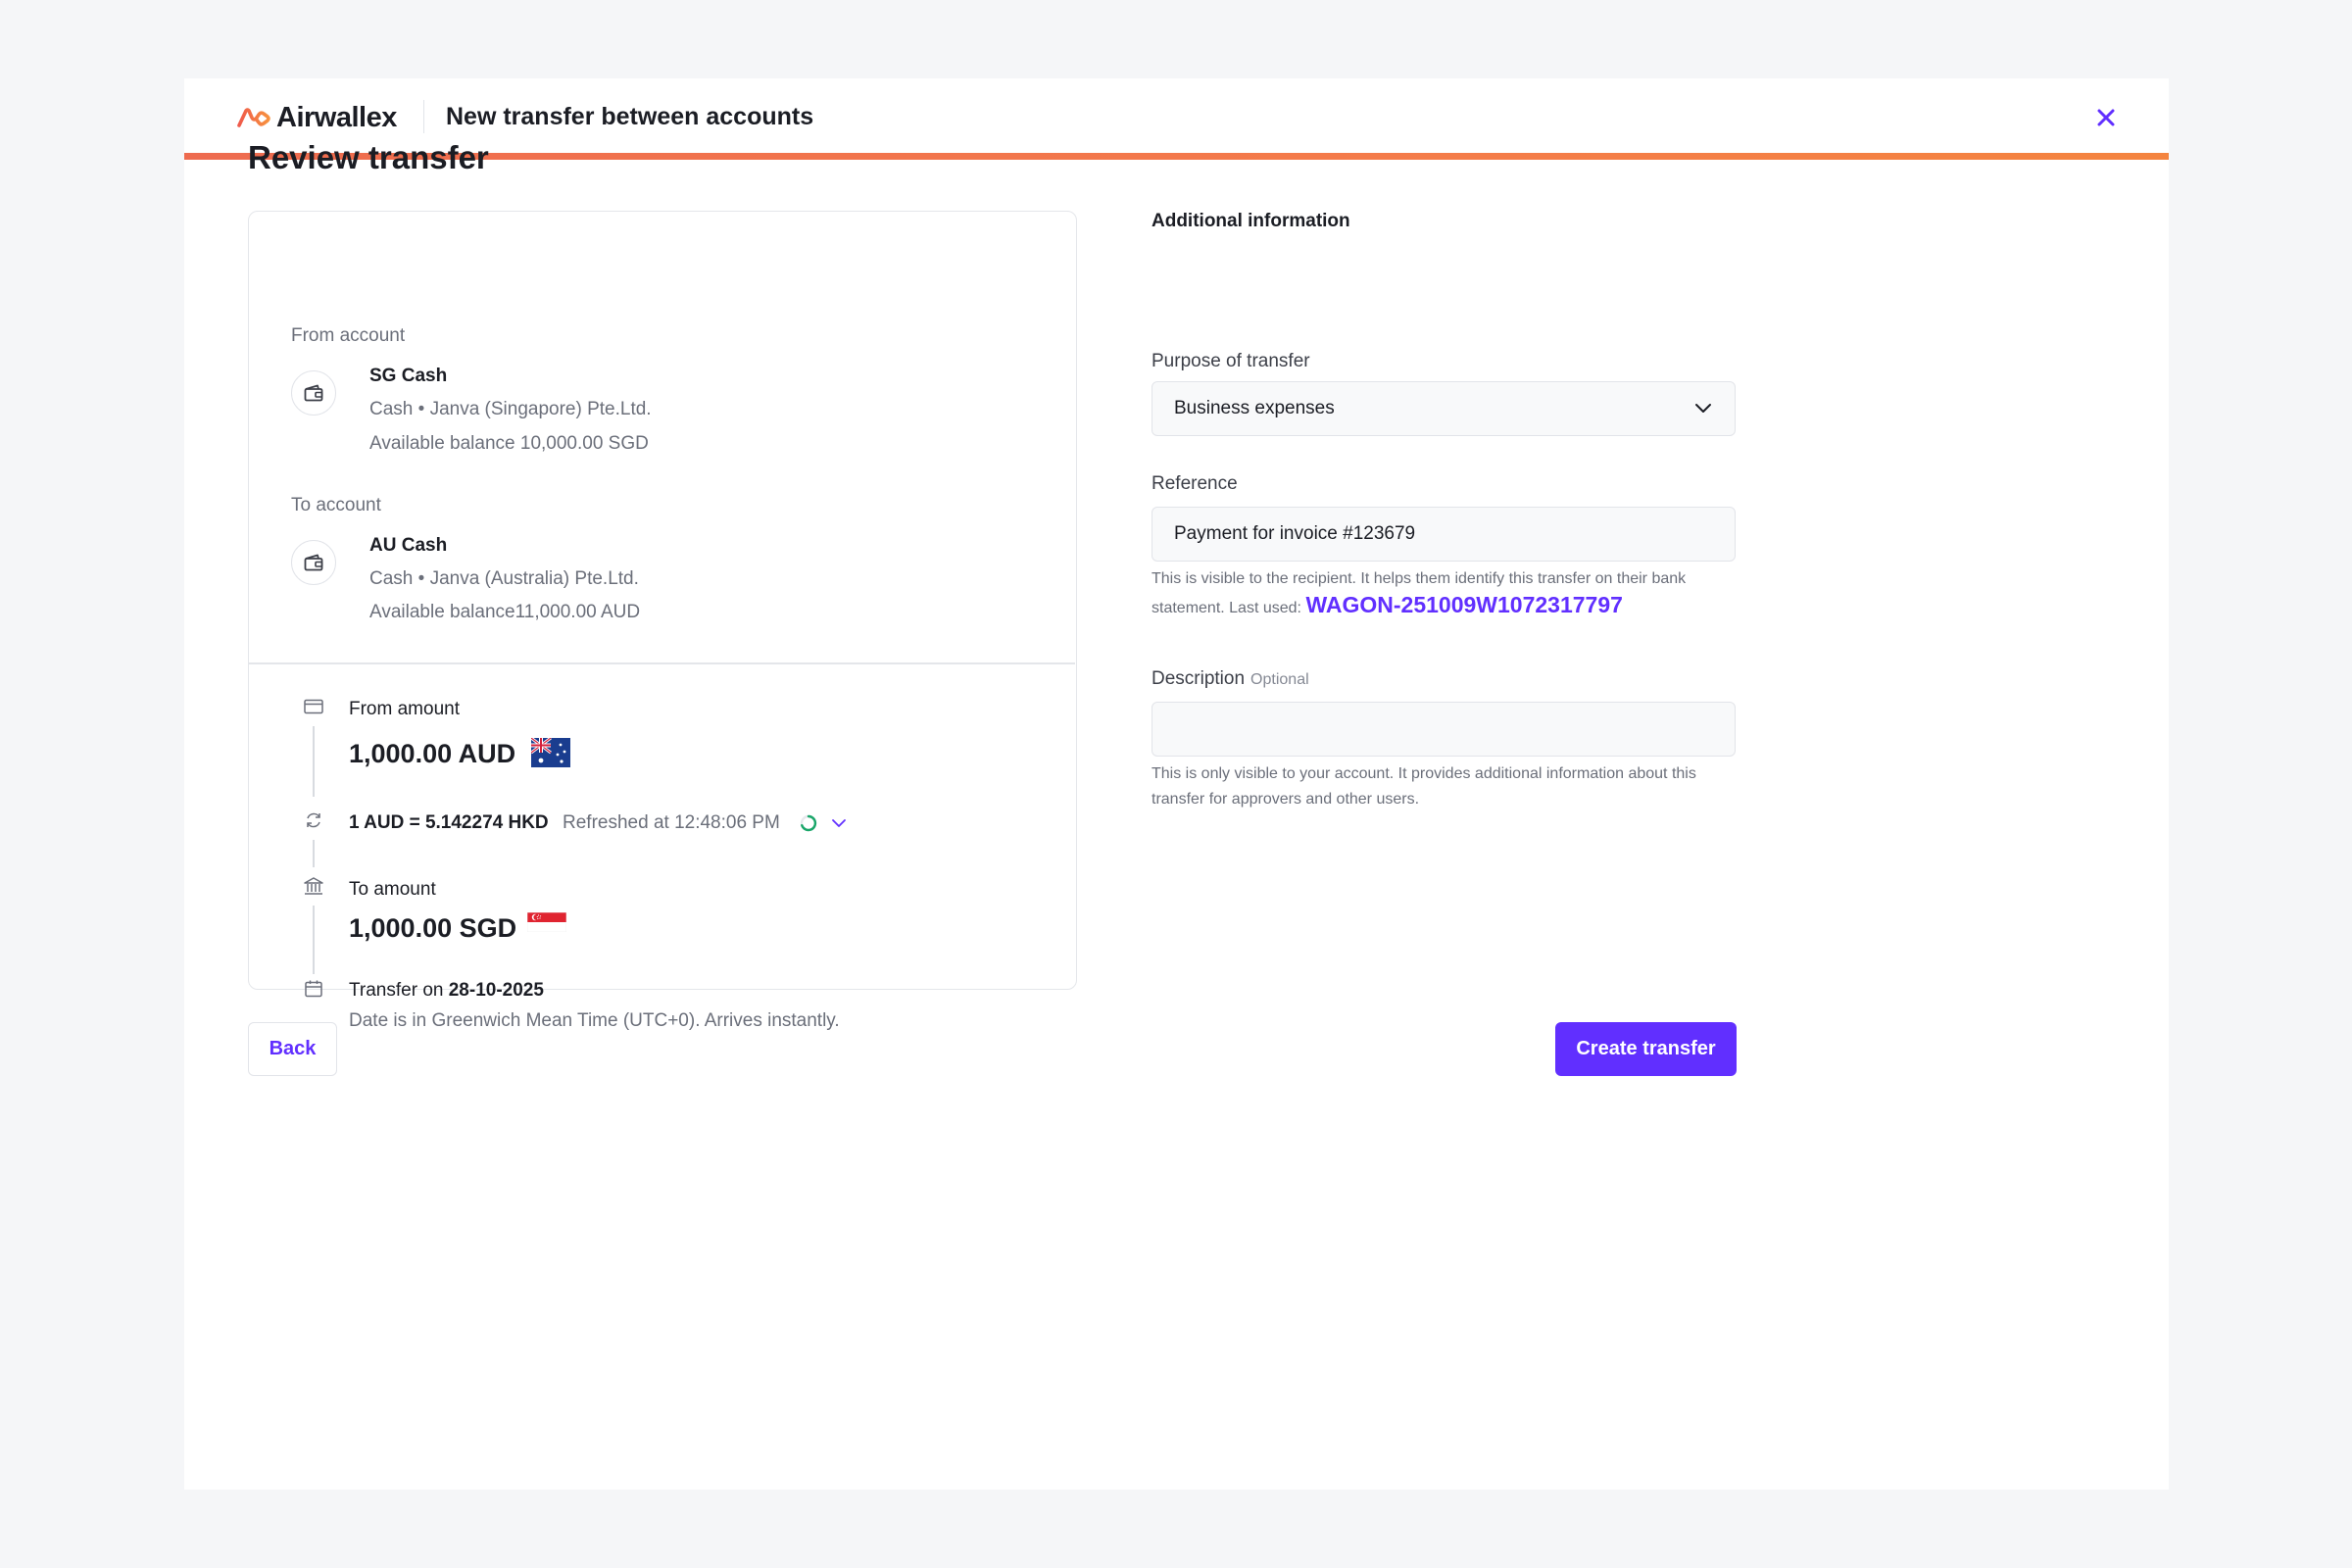 The height and width of the screenshot is (1568, 2352). I want to click on page-title: Review transfer, so click(368, 157).